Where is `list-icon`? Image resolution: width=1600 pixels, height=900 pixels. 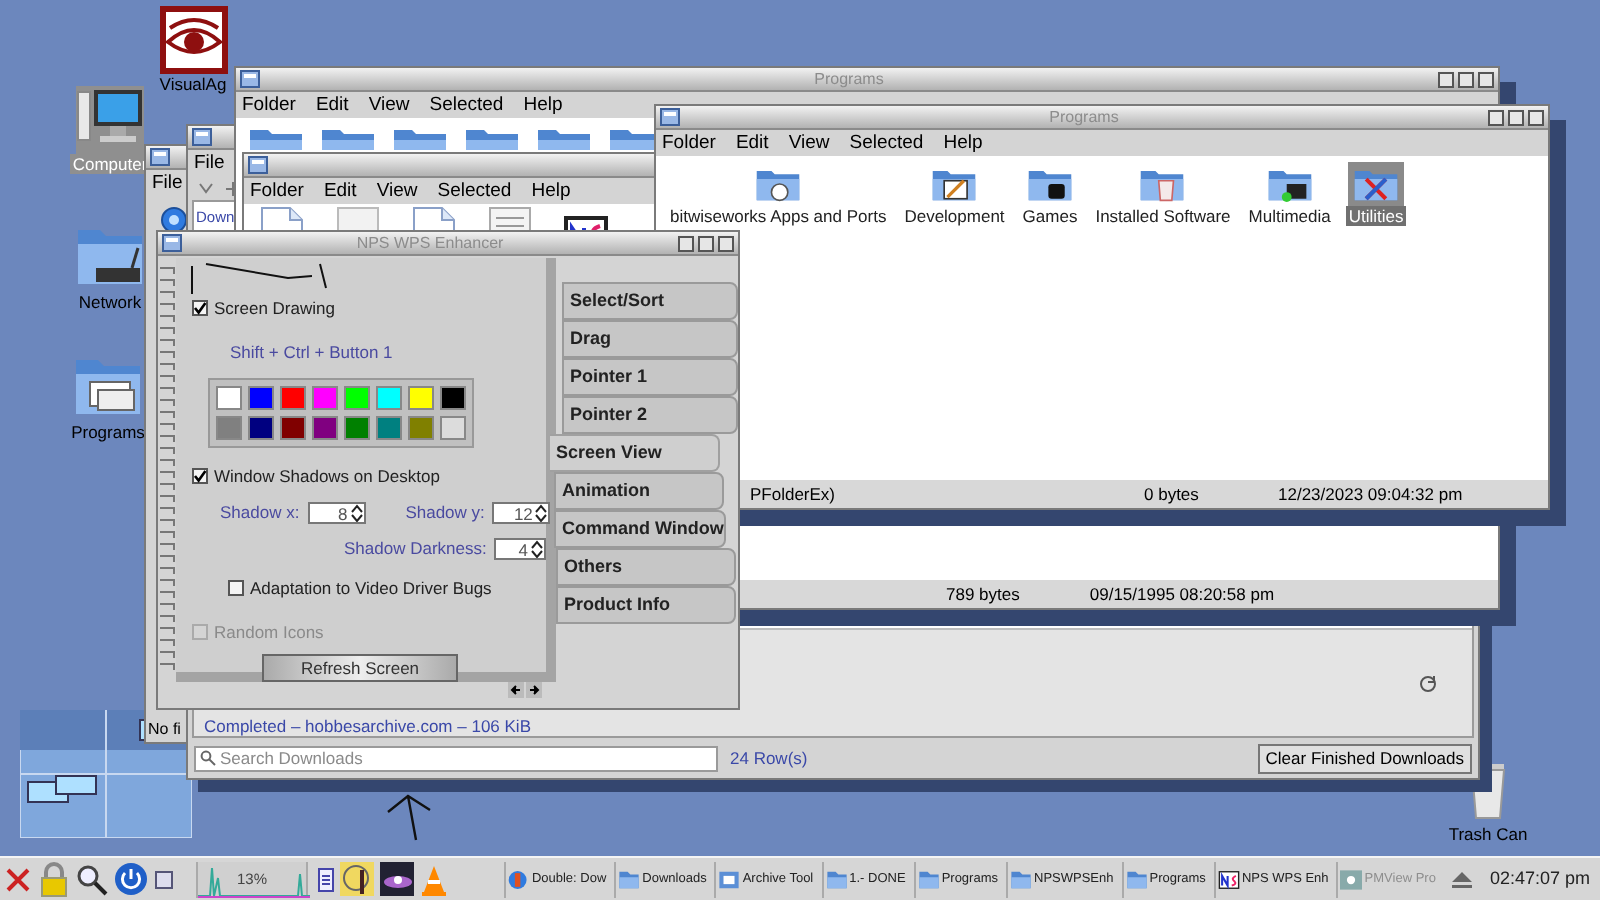 list-icon is located at coordinates (326, 879).